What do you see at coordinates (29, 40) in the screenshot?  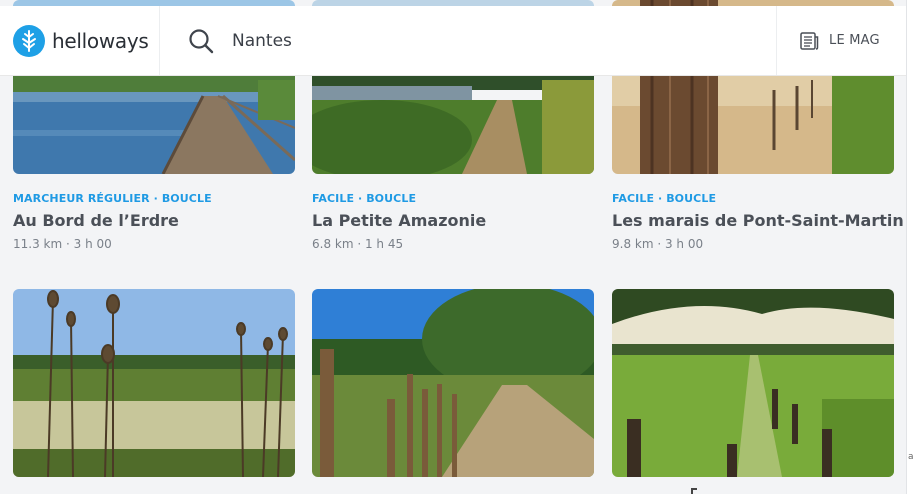 I see `helloways-logo-icon` at bounding box center [29, 40].